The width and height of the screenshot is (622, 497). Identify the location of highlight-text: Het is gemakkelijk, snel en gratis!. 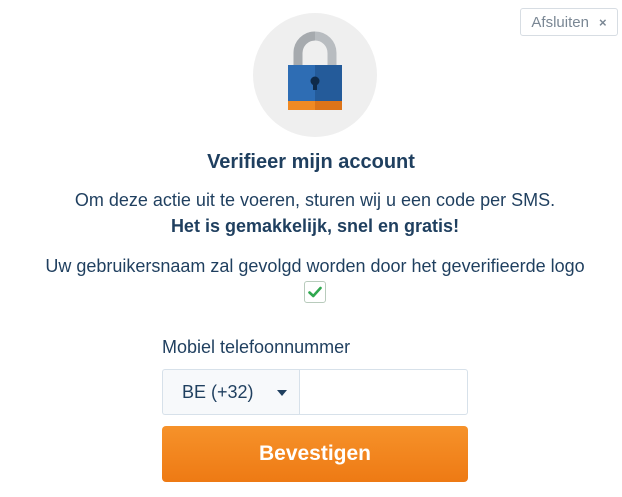
(315, 226).